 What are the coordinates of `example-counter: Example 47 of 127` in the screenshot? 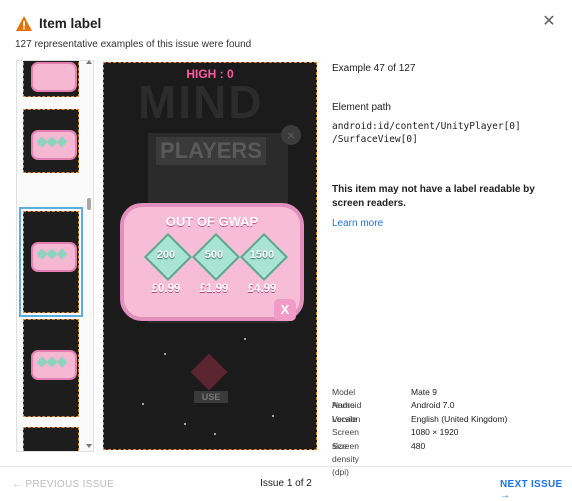 It's located at (374, 68).